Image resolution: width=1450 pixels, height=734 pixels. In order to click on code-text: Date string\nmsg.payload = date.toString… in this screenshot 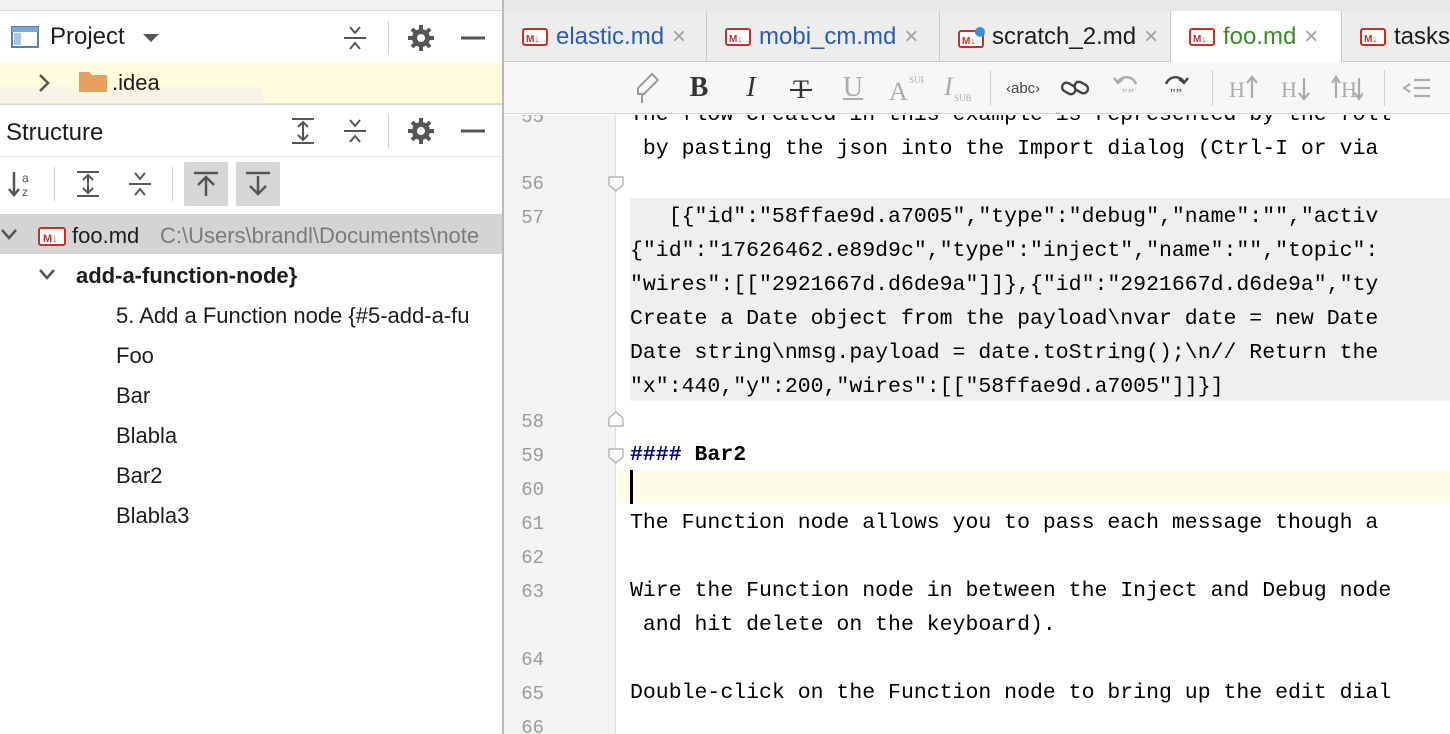, I will do `click(1004, 353)`.